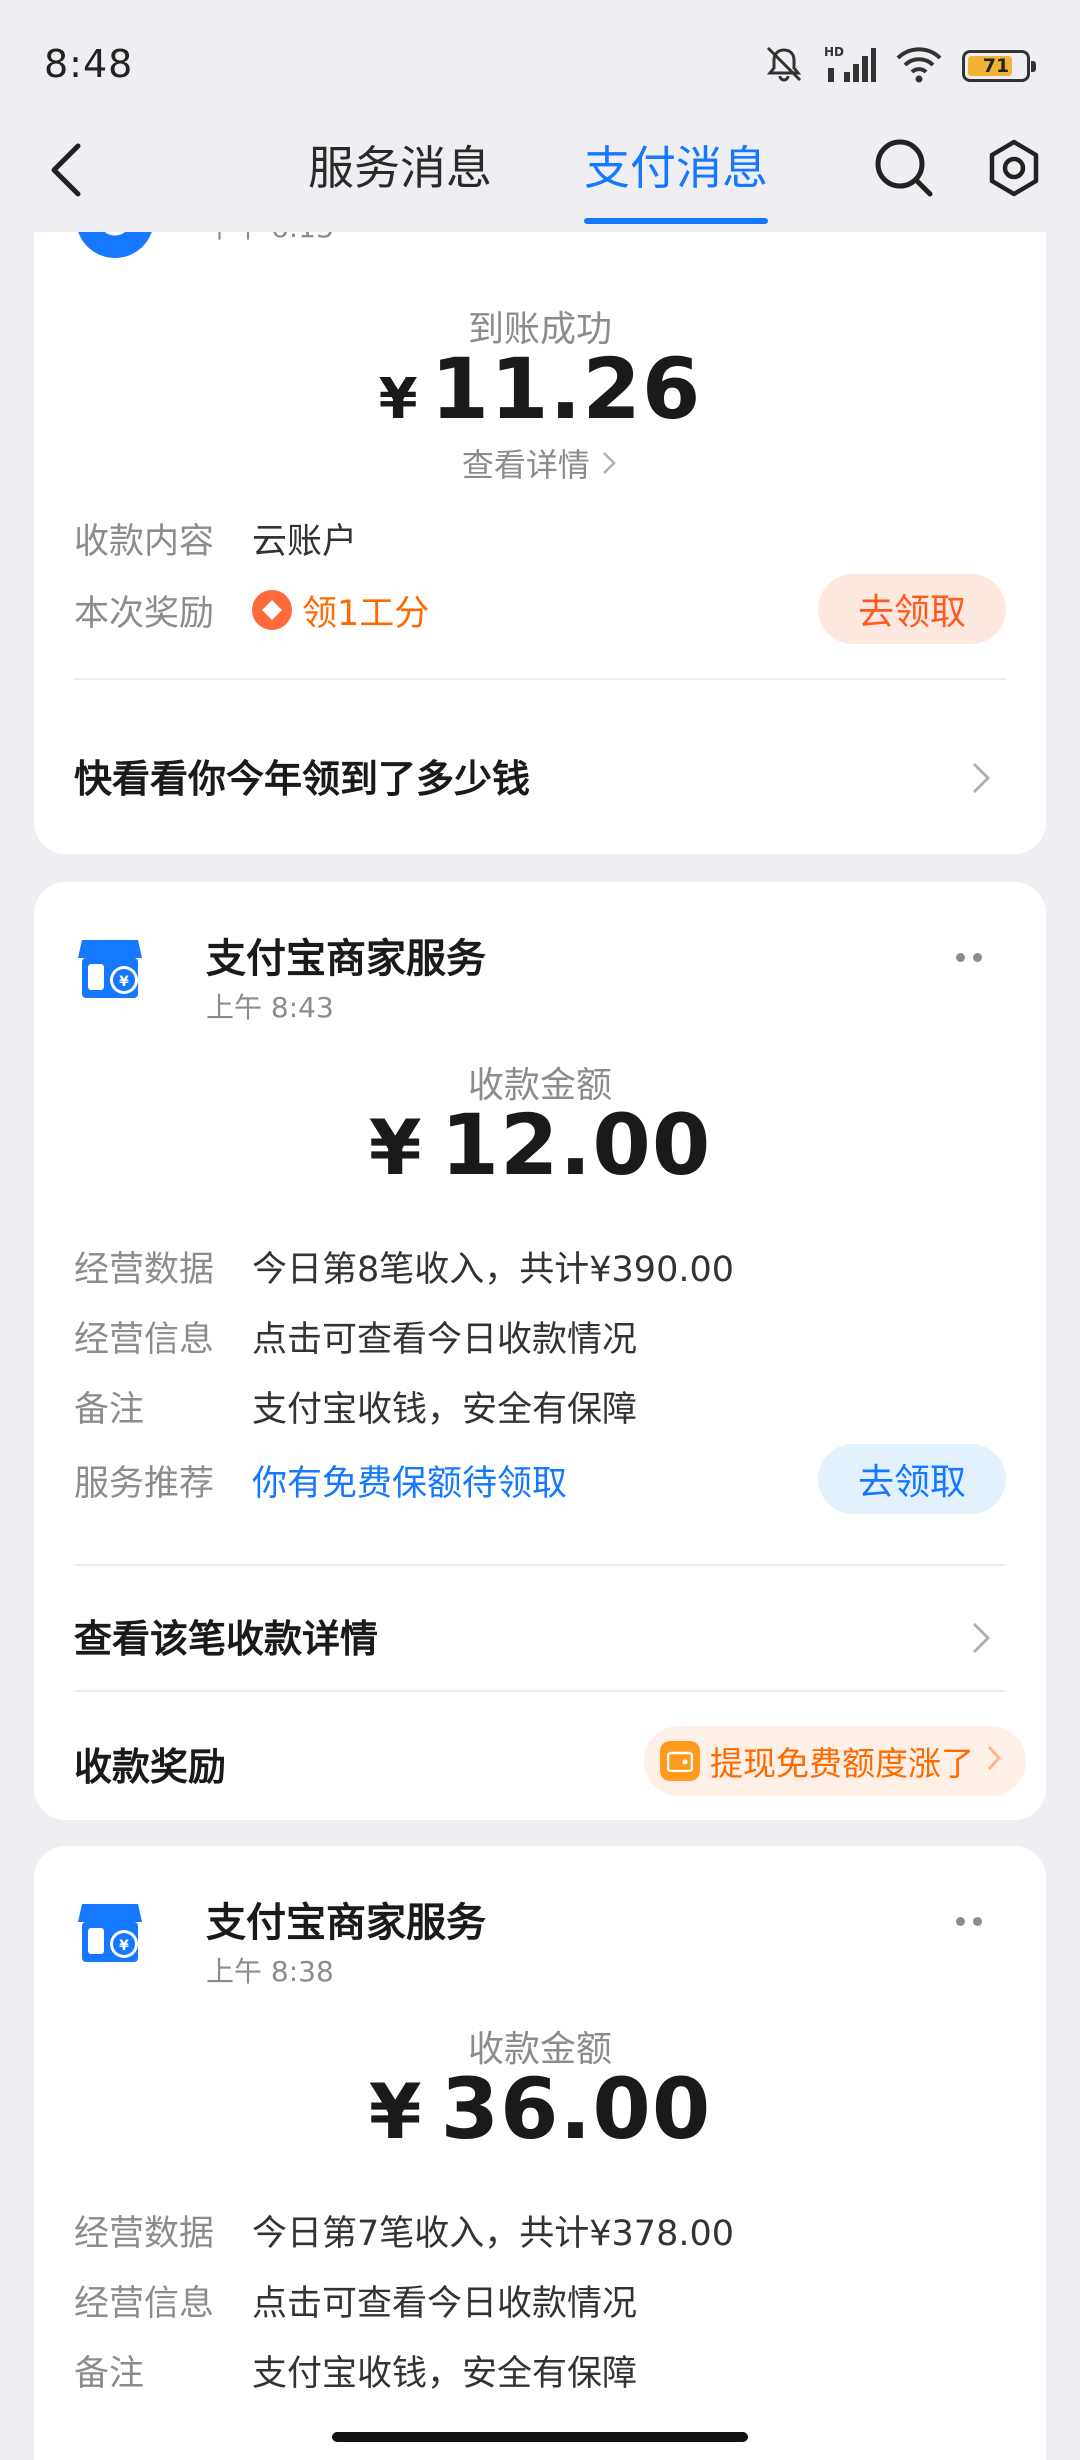 This screenshot has width=1080, height=2460. I want to click on reward-icon, so click(272, 610).